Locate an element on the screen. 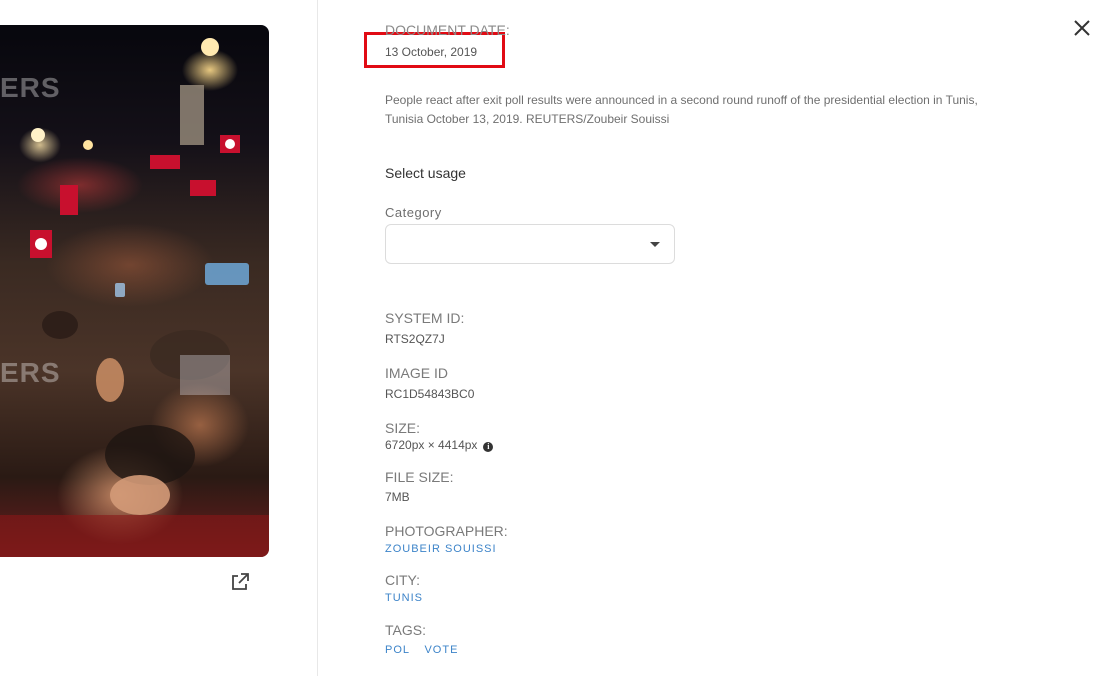 Image resolution: width=1109 pixels, height=676 pixels. tags-list: POL VOTE is located at coordinates (426, 649).